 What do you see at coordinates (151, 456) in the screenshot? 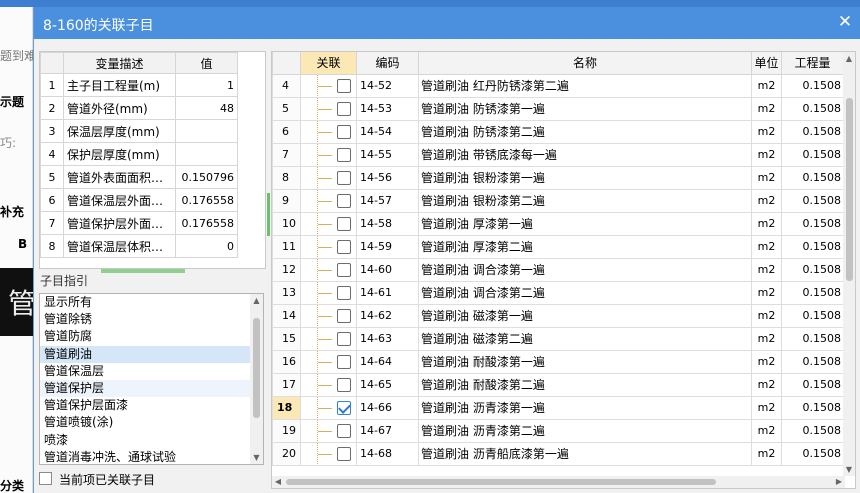
I see `index-item: 管道消毒冲洗、通球试验` at bounding box center [151, 456].